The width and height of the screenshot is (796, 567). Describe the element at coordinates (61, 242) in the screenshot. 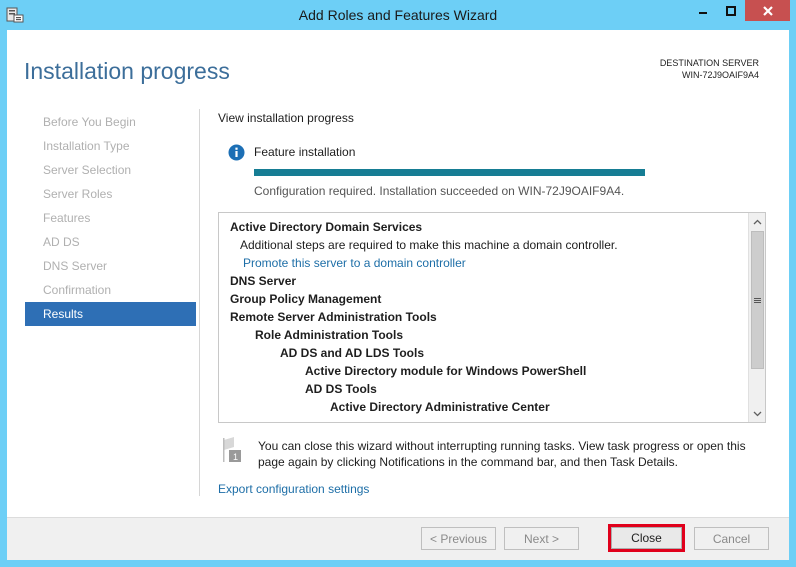

I see `nav-item-ad-ds: AD DS` at that location.